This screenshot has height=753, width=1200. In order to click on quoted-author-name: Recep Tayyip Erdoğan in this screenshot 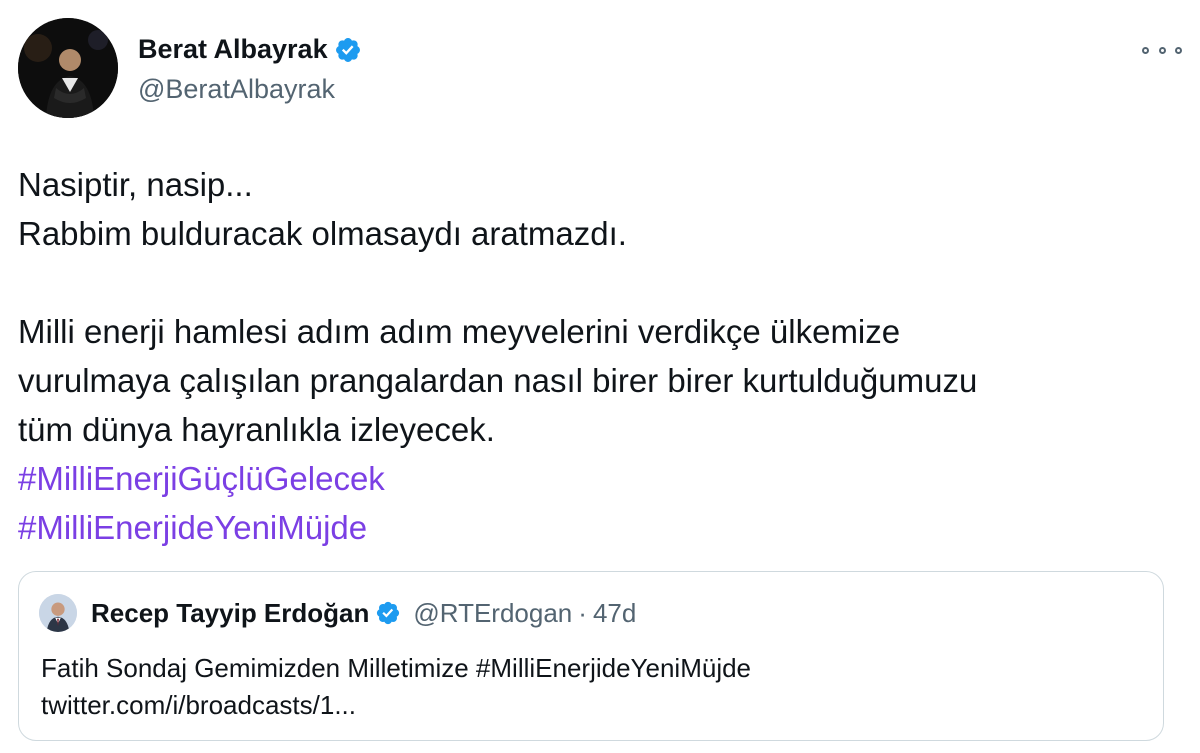, I will do `click(230, 613)`.